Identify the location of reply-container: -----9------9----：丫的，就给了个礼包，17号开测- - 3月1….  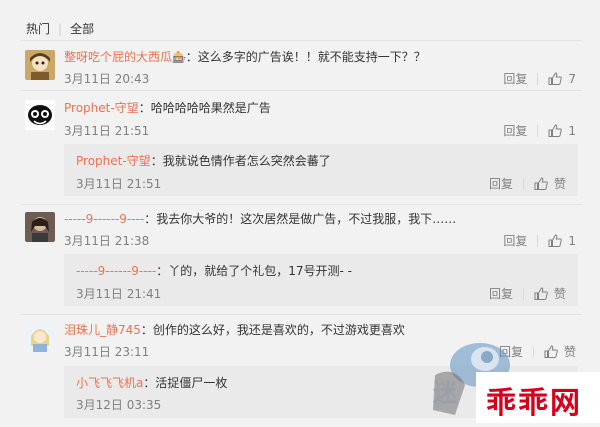
(321, 280).